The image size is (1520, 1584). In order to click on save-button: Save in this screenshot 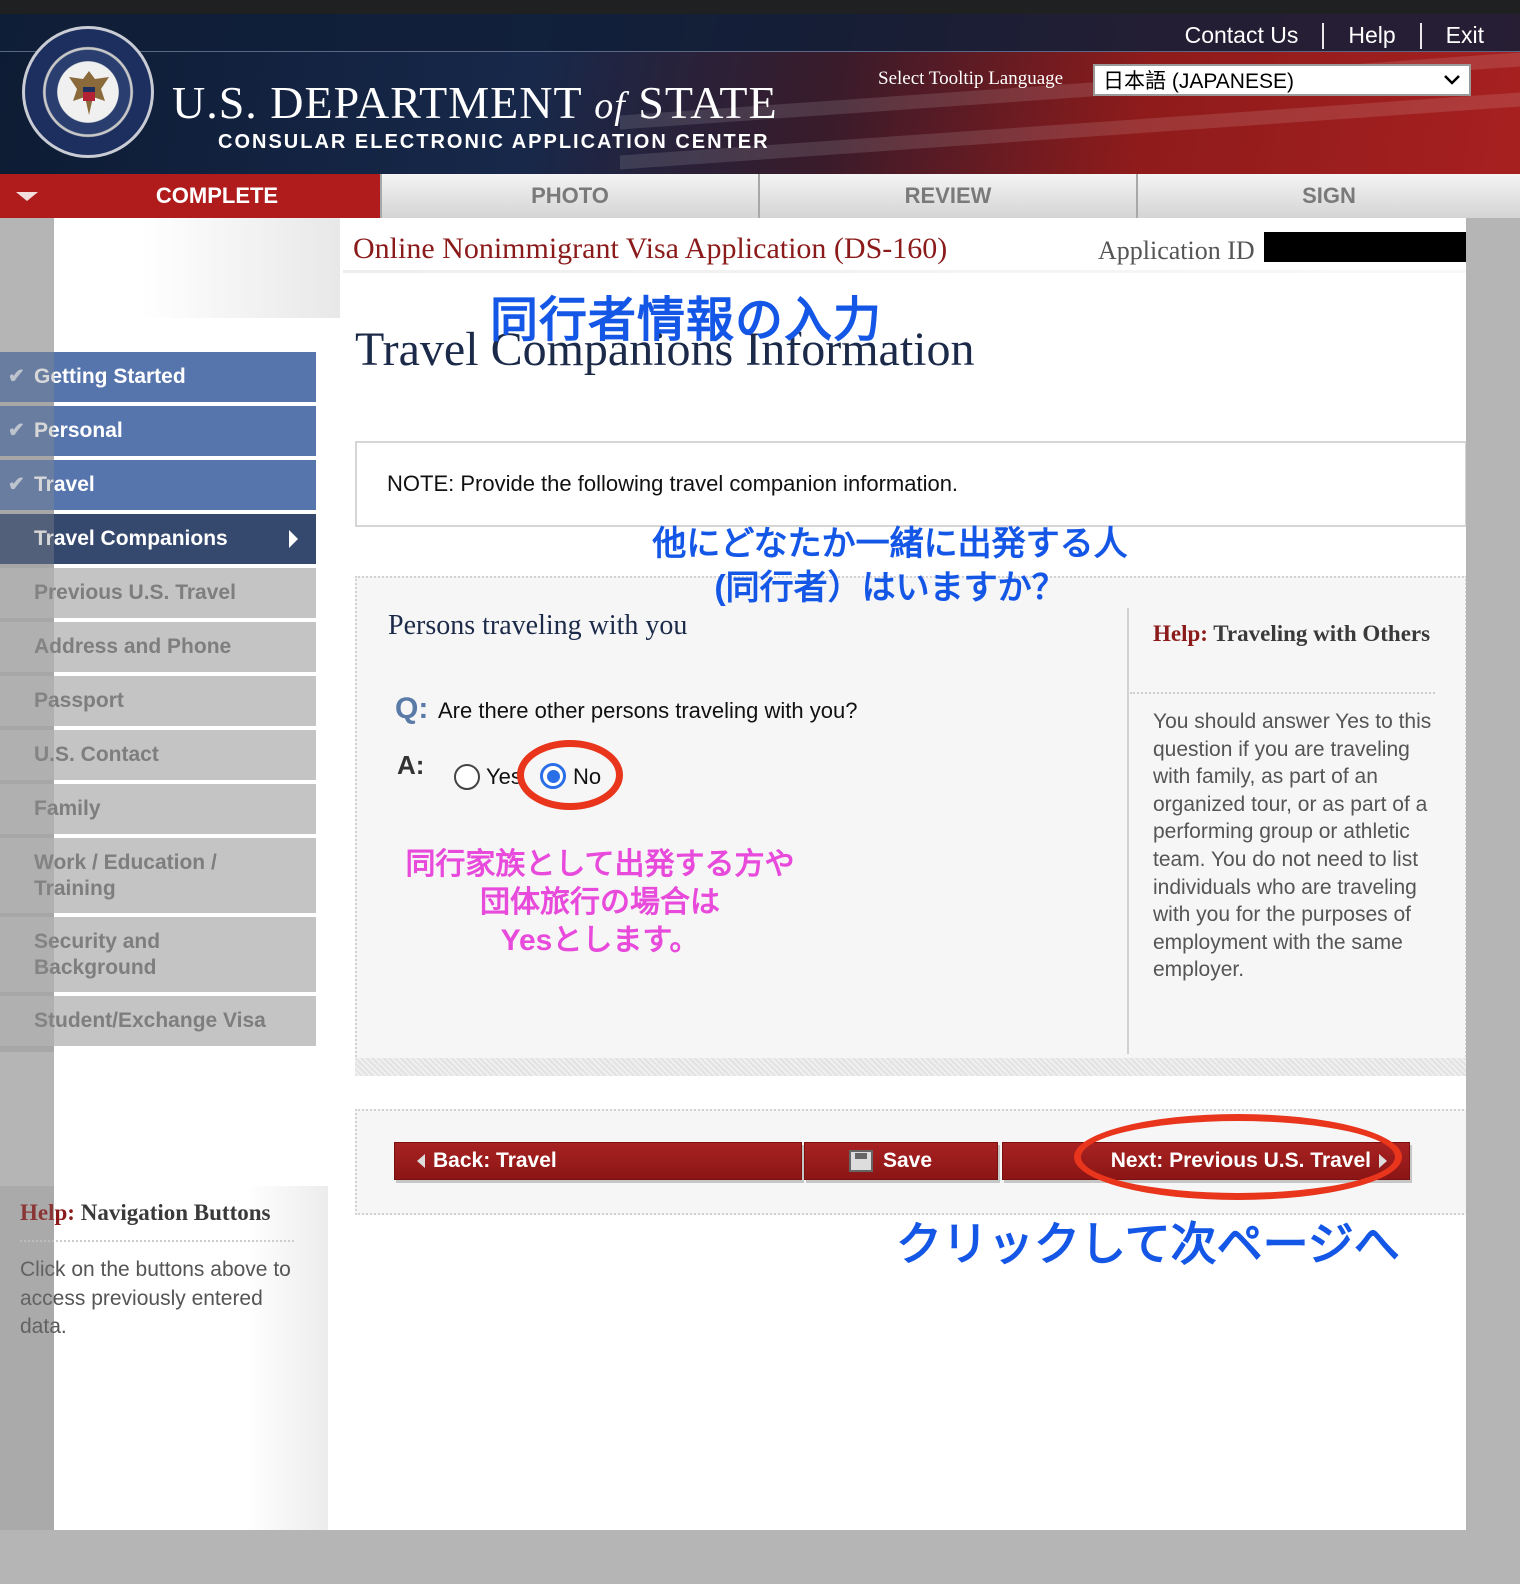, I will do `click(901, 1161)`.